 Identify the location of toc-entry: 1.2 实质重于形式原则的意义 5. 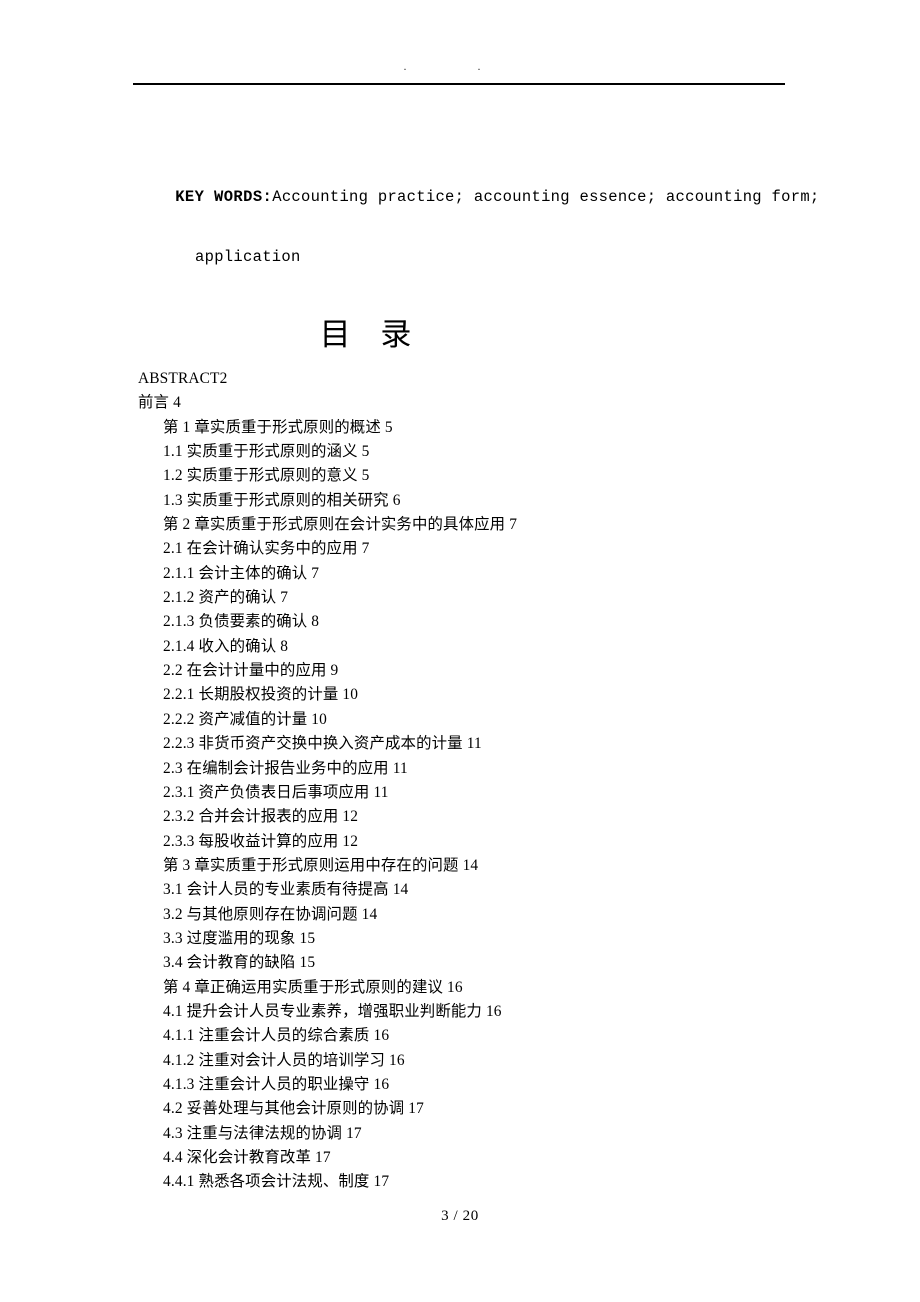
(508, 476).